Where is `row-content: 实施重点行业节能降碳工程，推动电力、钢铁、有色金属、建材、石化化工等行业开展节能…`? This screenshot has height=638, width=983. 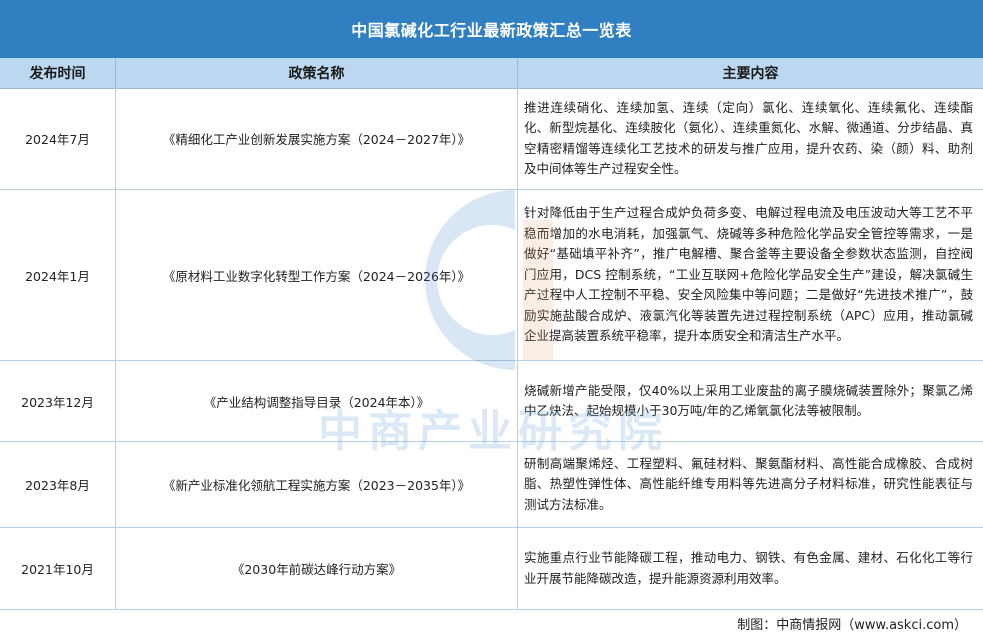 row-content: 实施重点行业节能降碳工程，推动电力、钢铁、有色金属、建材、石化化工等行业开展节能… is located at coordinates (748, 568).